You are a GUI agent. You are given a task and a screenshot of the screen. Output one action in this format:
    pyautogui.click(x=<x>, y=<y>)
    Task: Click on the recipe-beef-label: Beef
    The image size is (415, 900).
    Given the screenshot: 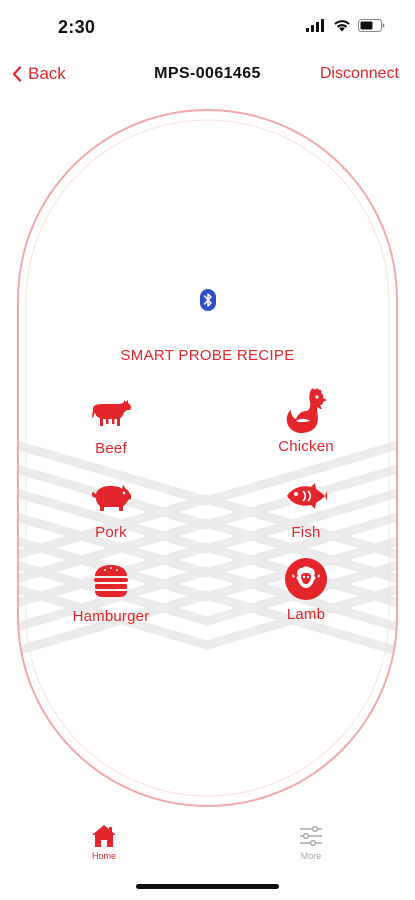 What is the action you would take?
    pyautogui.click(x=111, y=448)
    